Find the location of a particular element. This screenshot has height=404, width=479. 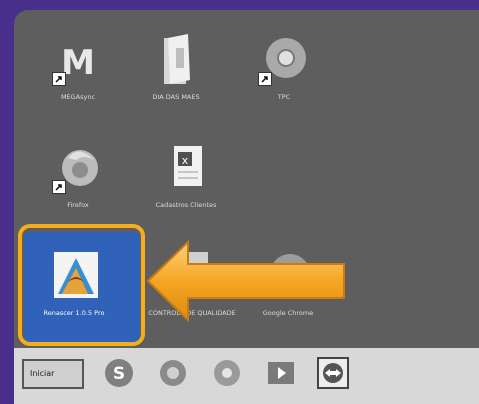

mega-icon: M is located at coordinates (78, 60).